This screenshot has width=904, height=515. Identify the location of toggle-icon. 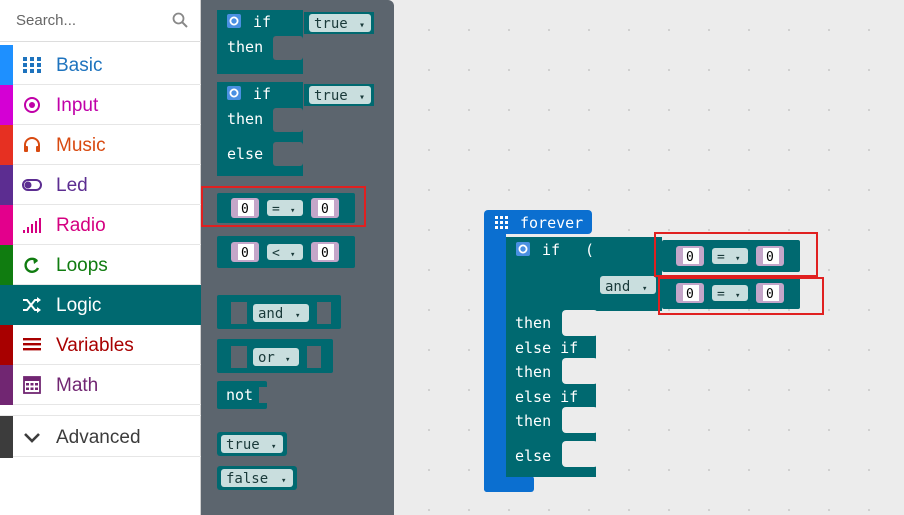
(32, 185).